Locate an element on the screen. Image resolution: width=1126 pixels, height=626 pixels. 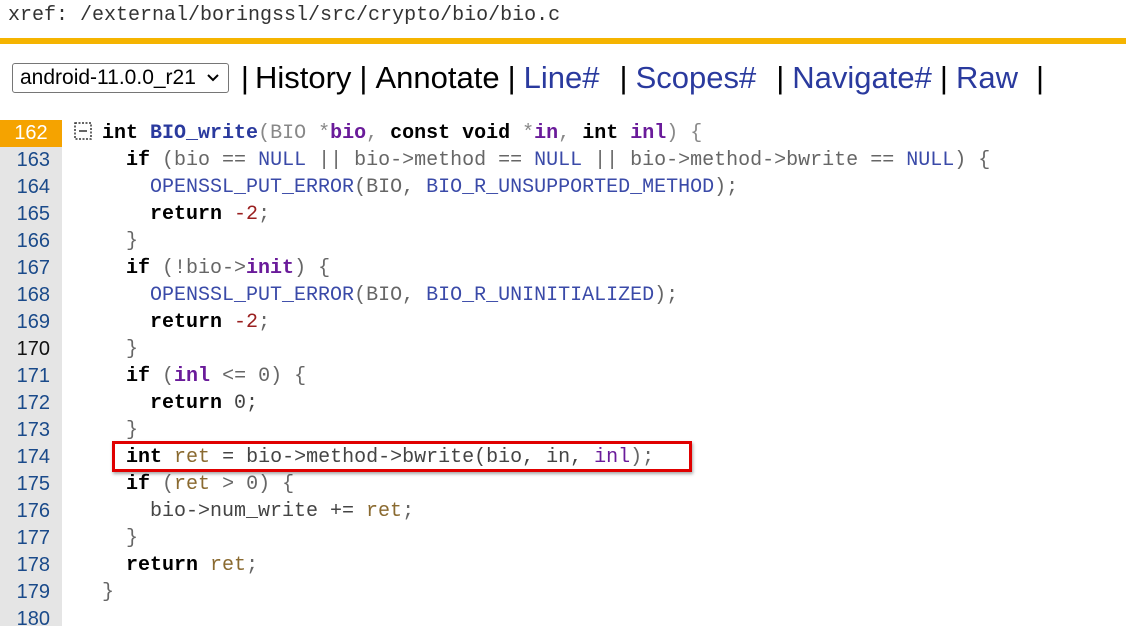
history-link: History is located at coordinates (303, 78).